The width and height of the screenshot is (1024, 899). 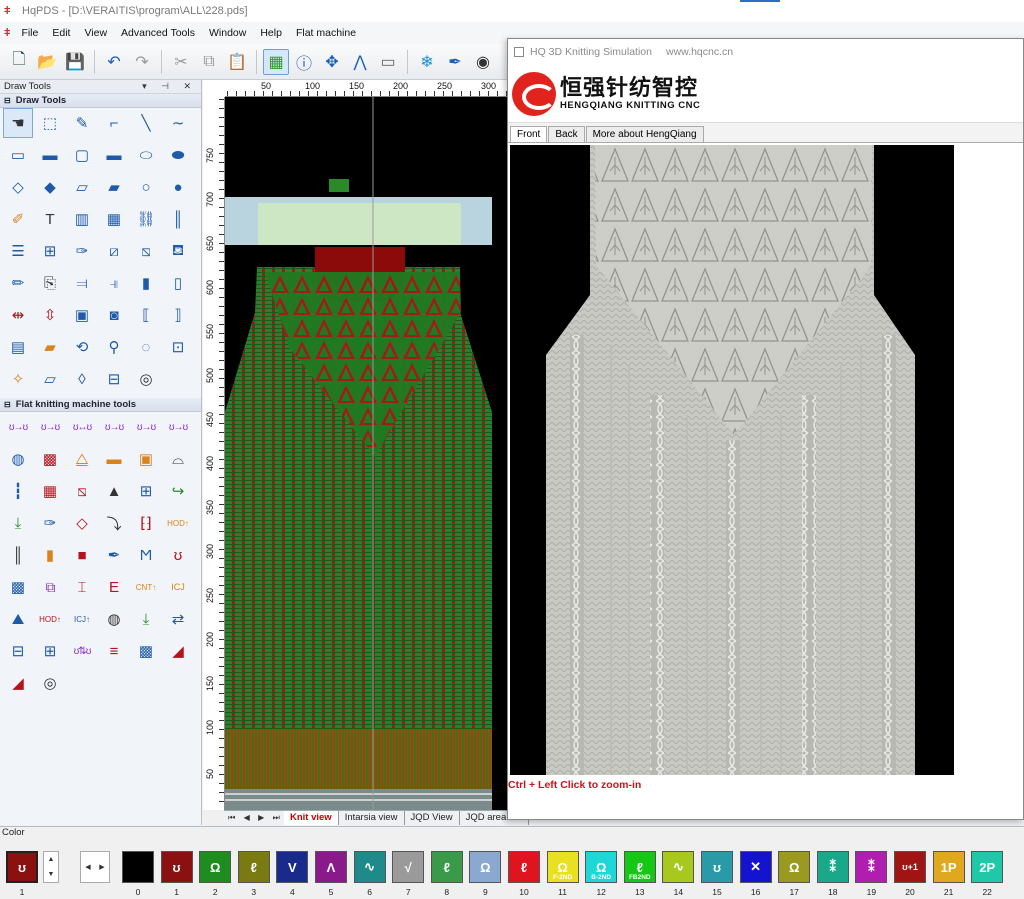 What do you see at coordinates (408, 867) in the screenshot?
I see `color-swatch-7: √` at bounding box center [408, 867].